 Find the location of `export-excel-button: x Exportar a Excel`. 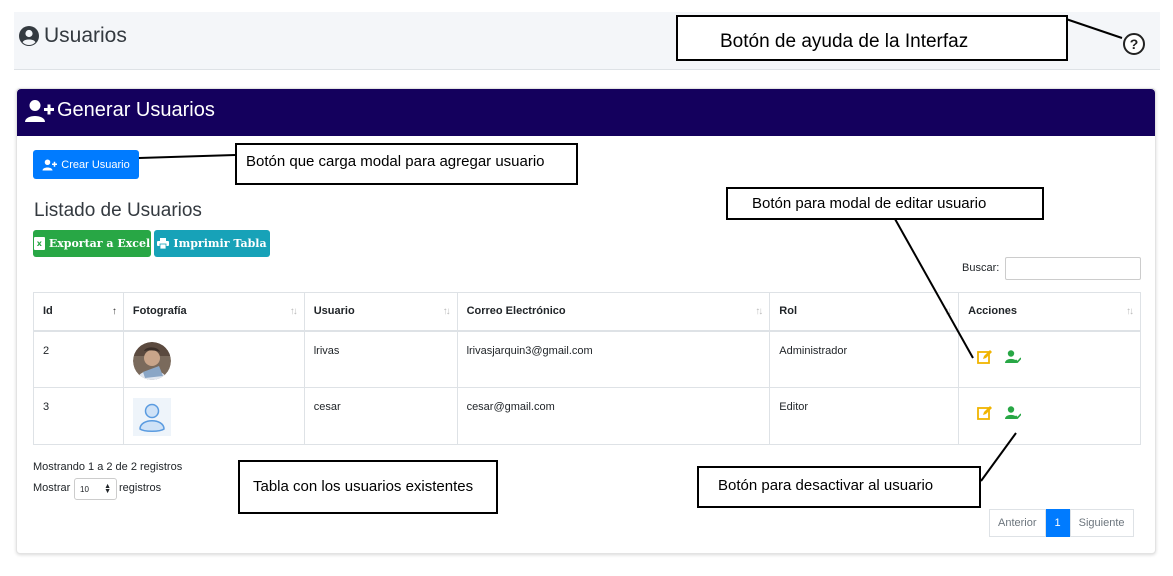

export-excel-button: x Exportar a Excel is located at coordinates (92, 243).